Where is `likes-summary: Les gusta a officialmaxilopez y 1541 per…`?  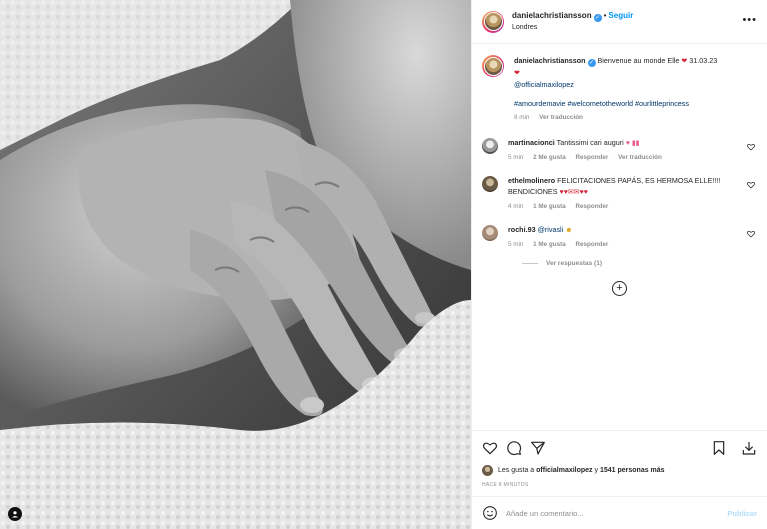
likes-summary: Les gusta a officialmaxilopez y 1541 per… is located at coordinates (619, 470).